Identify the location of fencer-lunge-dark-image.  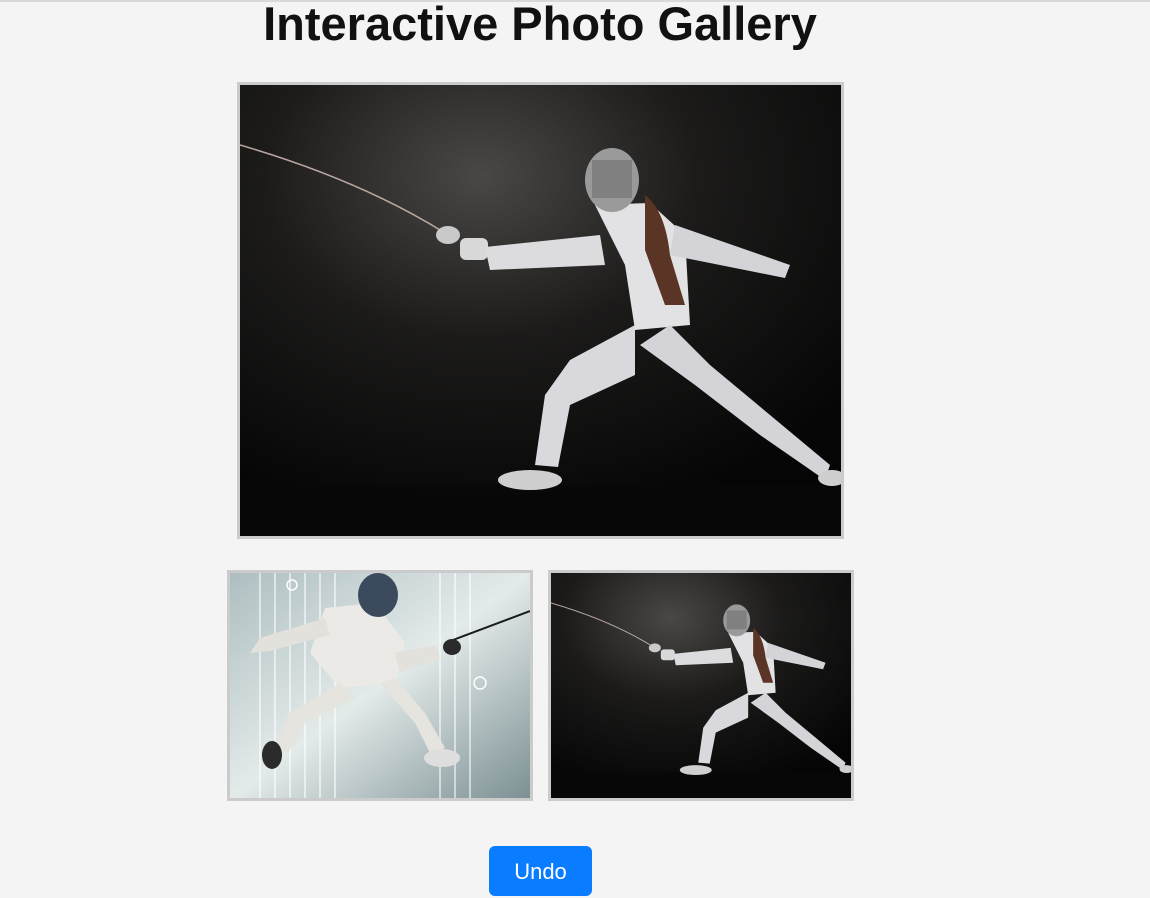
(701, 685).